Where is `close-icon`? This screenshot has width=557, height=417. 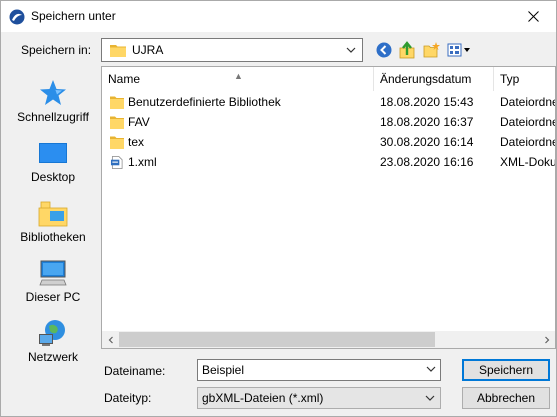 close-icon is located at coordinates (533, 16).